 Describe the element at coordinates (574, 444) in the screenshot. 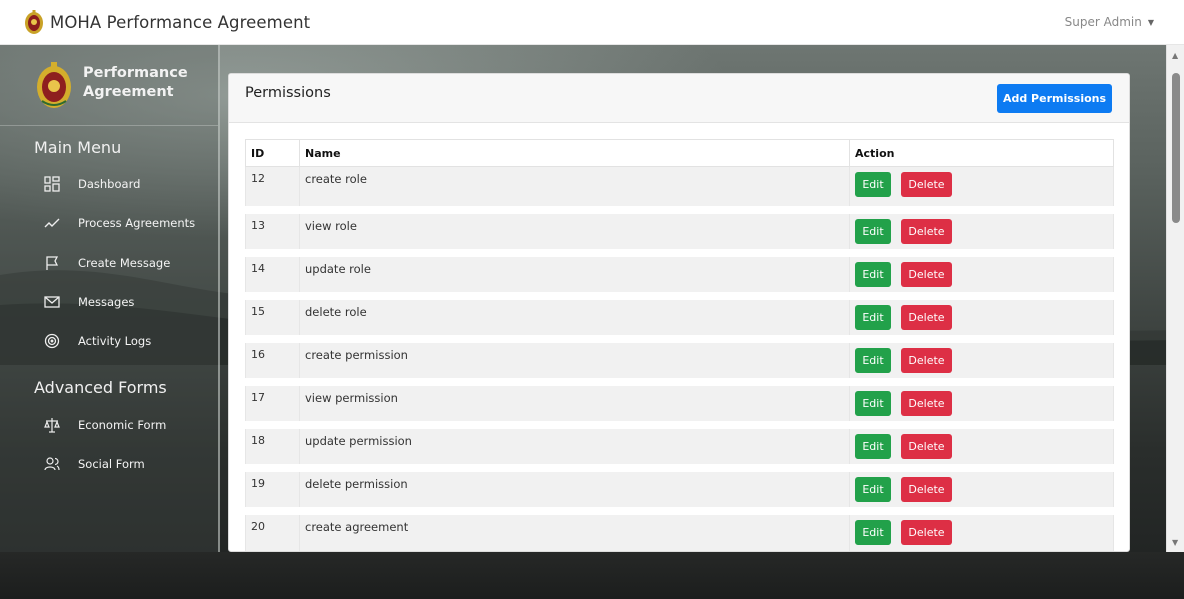

I see `cell-name: update permission` at that location.